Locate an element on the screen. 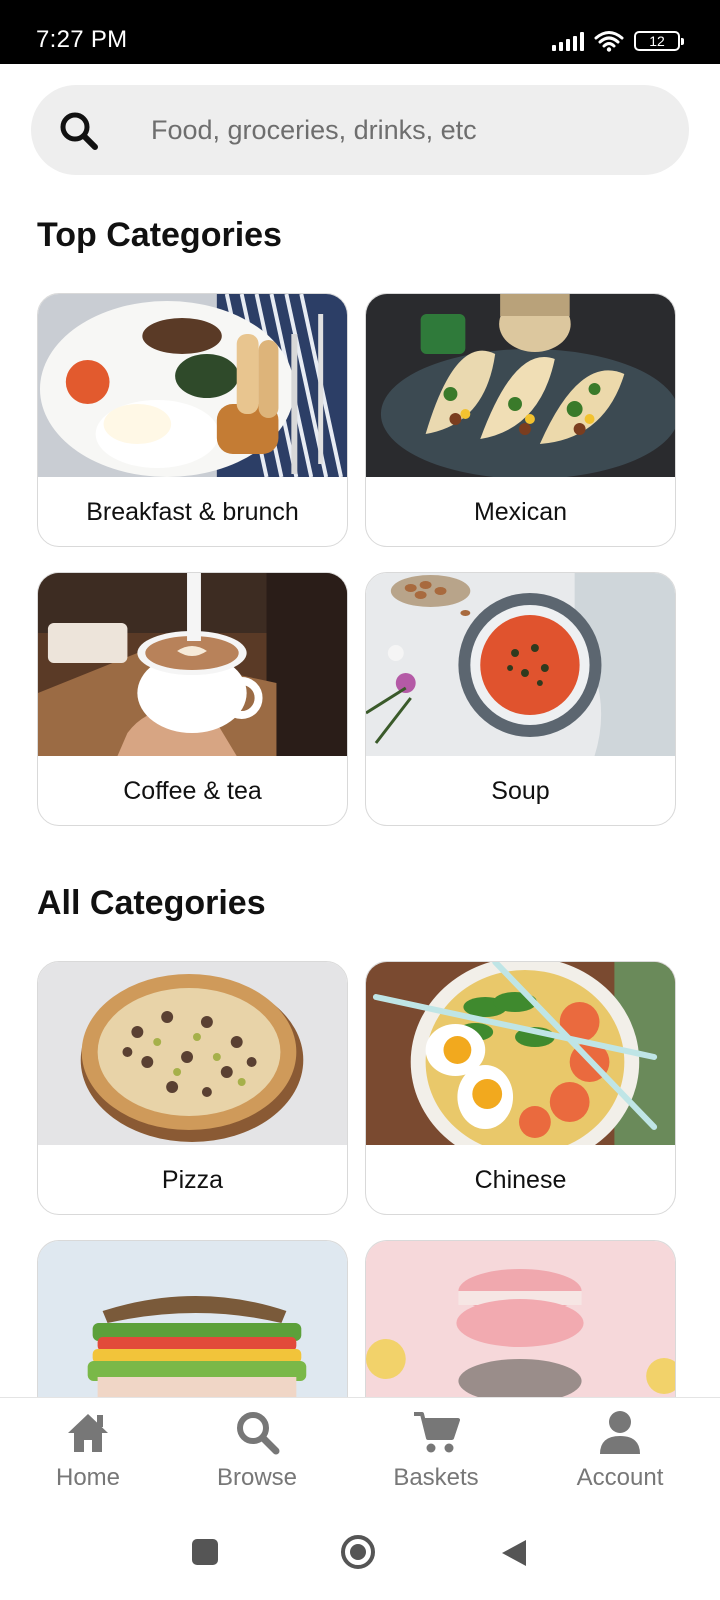 This screenshot has width=720, height=1600. nav-account: Account is located at coordinates (620, 1450).